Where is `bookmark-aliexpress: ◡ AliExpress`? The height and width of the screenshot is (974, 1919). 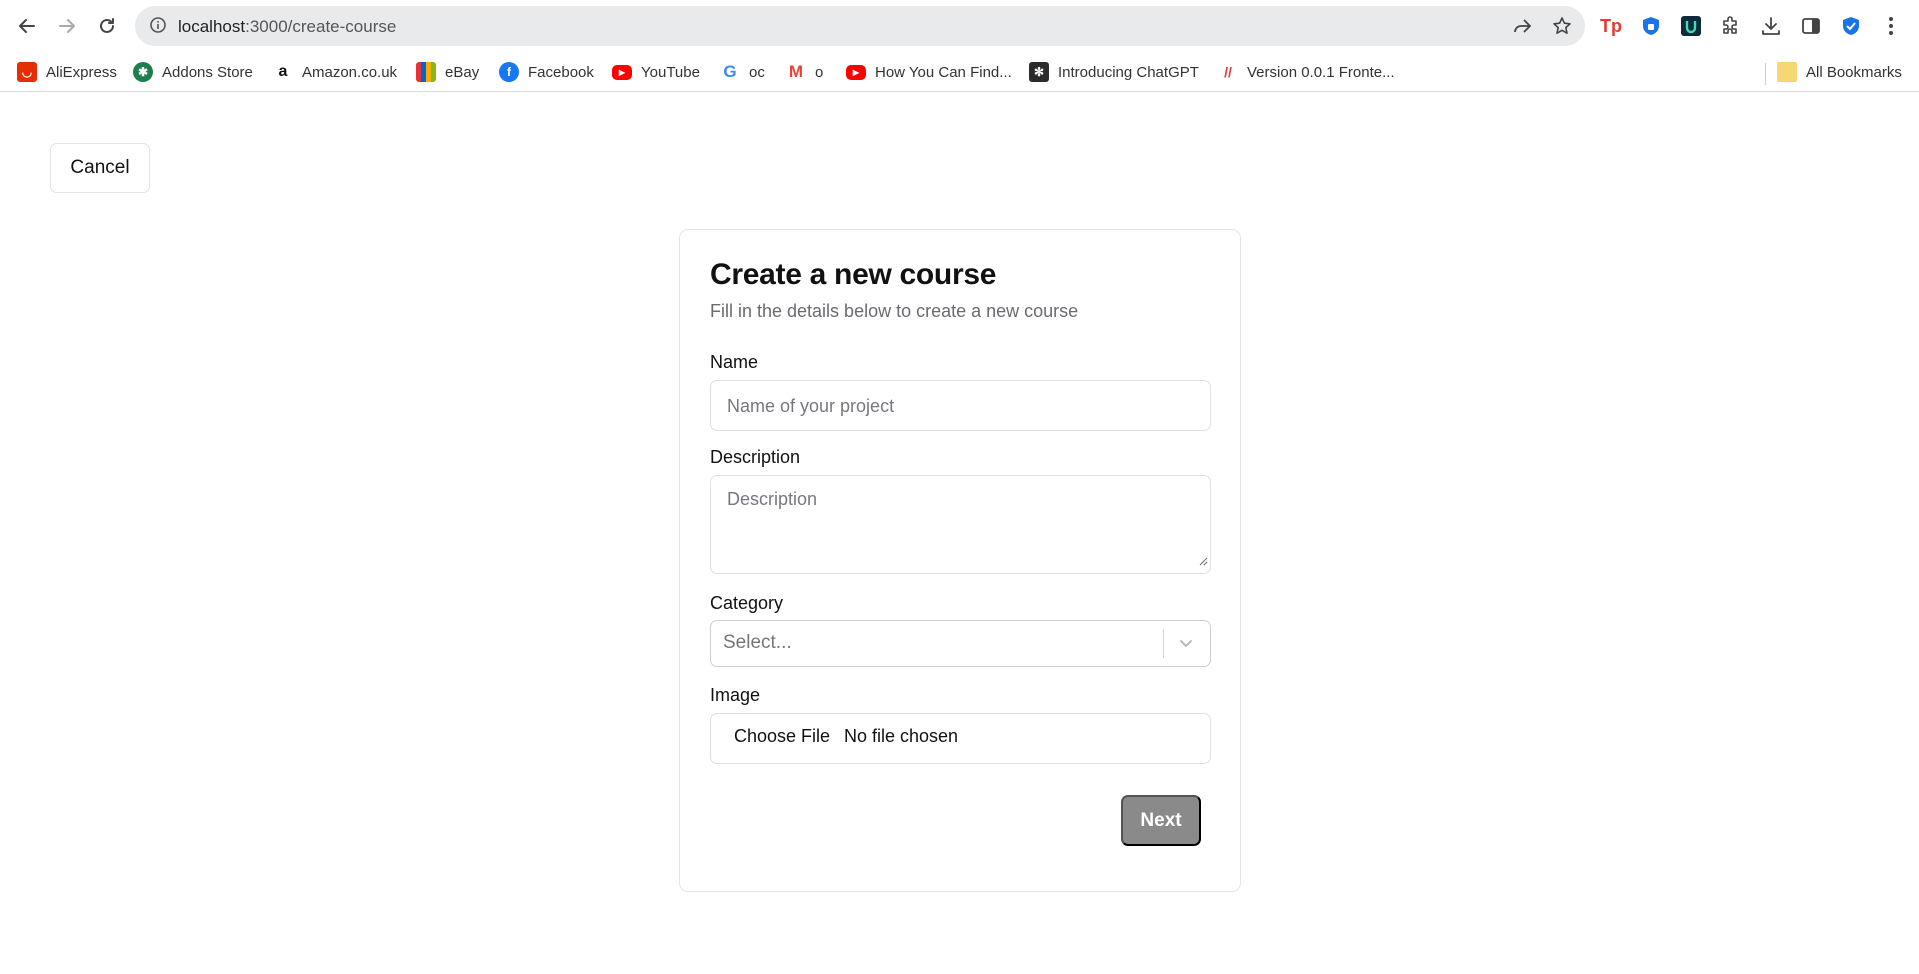
bookmark-aliexpress: ◡ AliExpress is located at coordinates (67, 72).